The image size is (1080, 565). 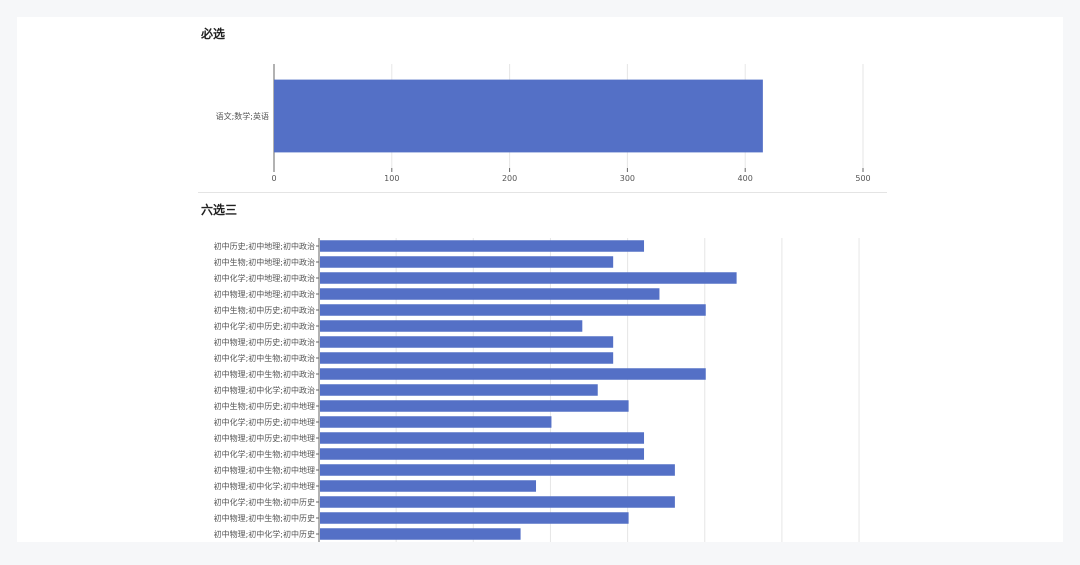 What do you see at coordinates (264, 358) in the screenshot?
I see `category-label: 初中化学;初中生物;初中政治` at bounding box center [264, 358].